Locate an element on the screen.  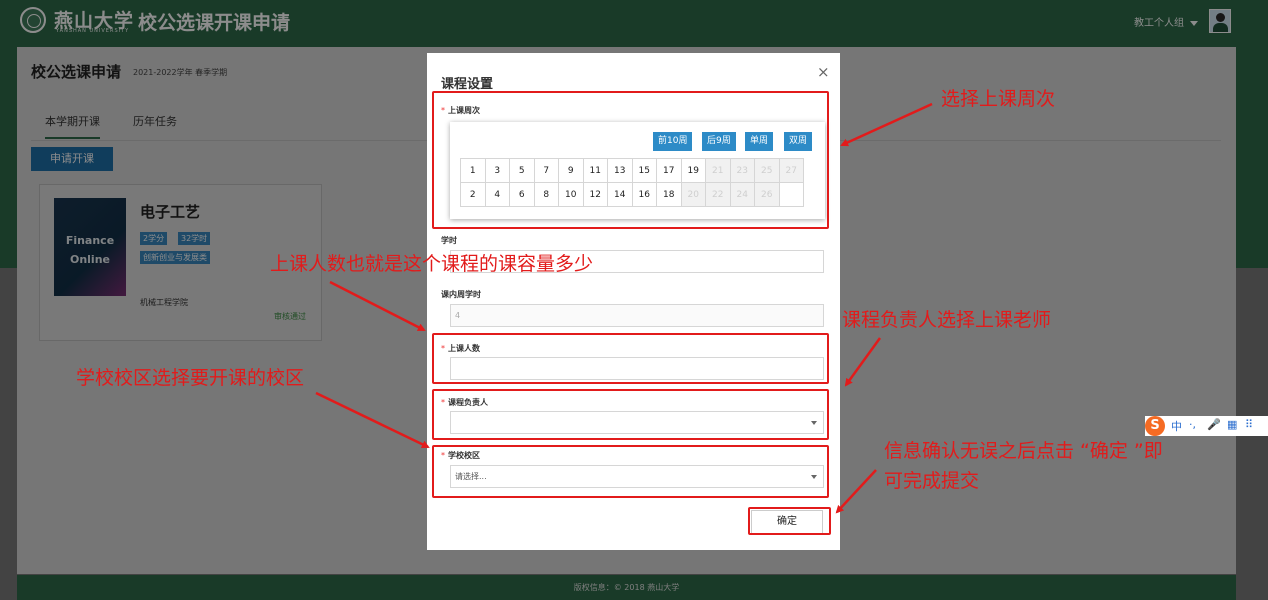
arrow-confirm is located at coordinates (856, 491).